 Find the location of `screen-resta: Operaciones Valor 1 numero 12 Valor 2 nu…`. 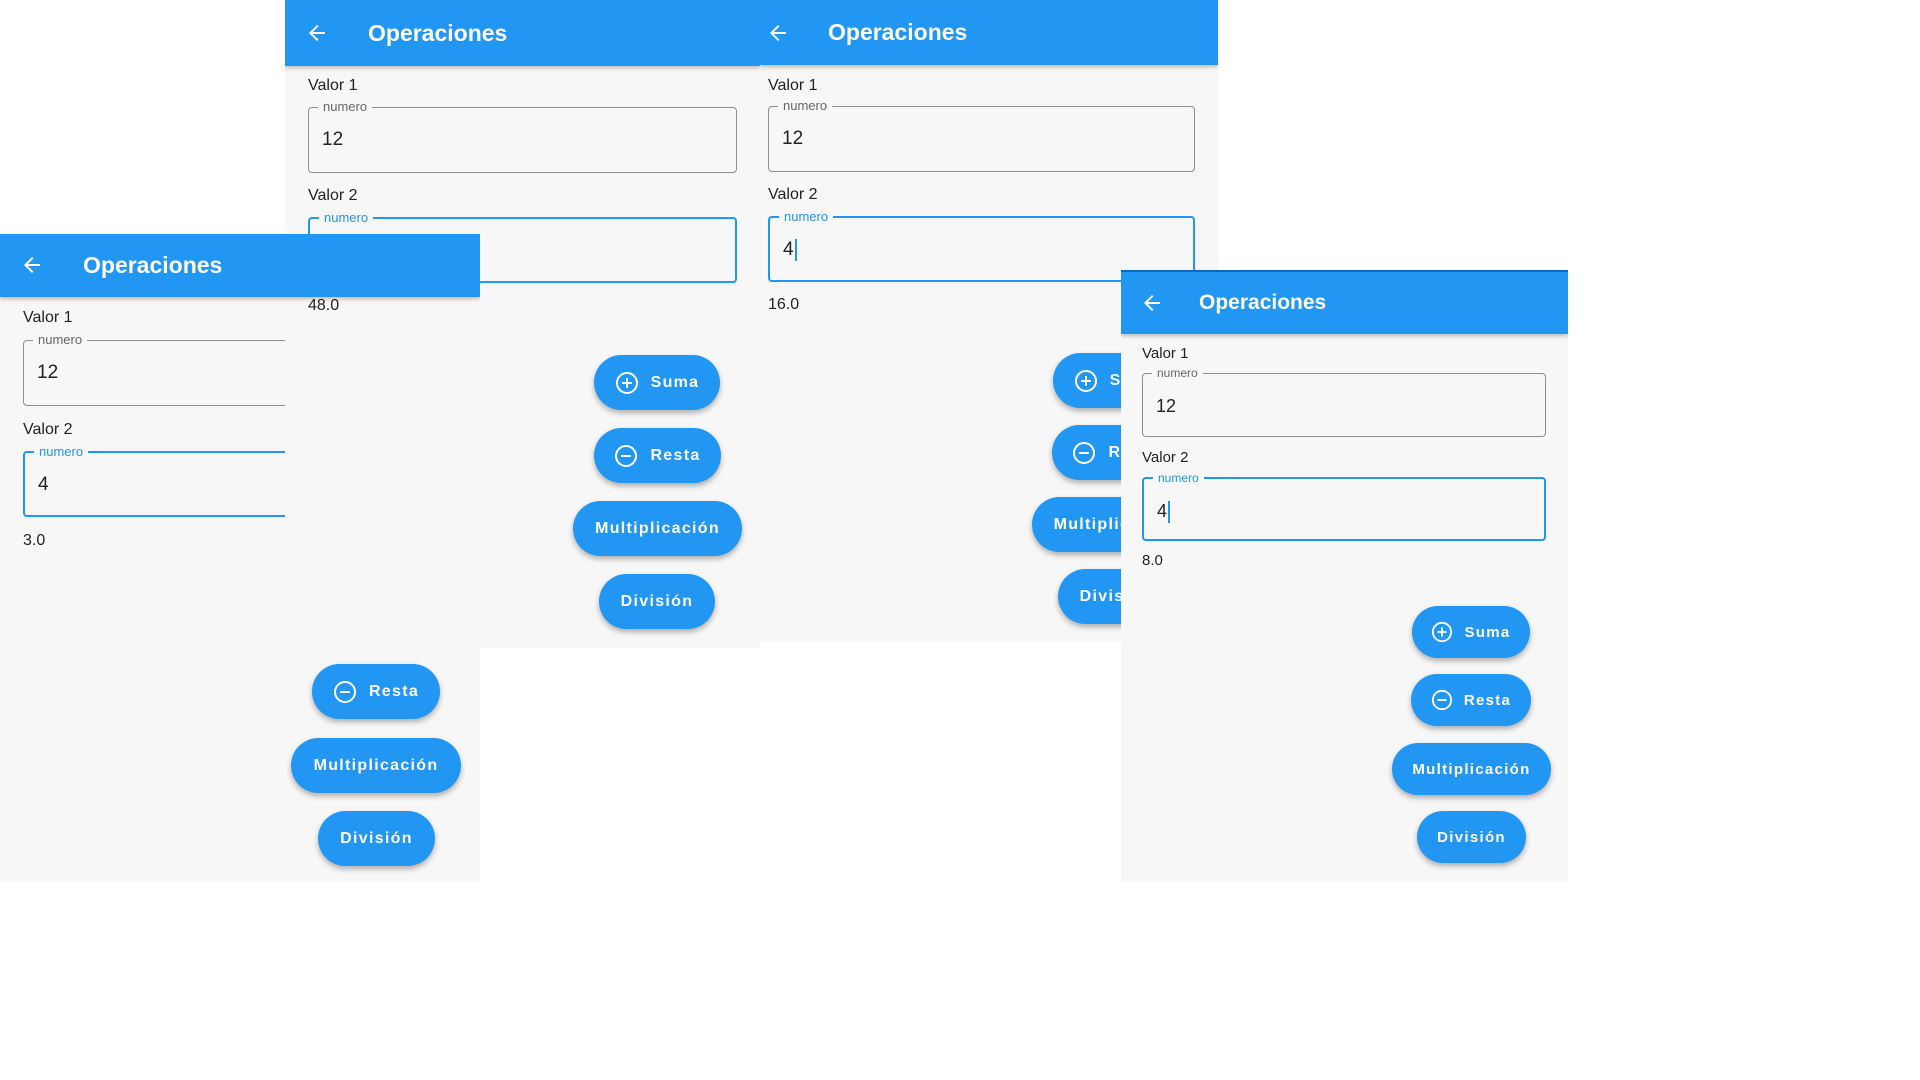

screen-resta: Operaciones Valor 1 numero 12 Valor 2 nu… is located at coordinates (1344, 576).